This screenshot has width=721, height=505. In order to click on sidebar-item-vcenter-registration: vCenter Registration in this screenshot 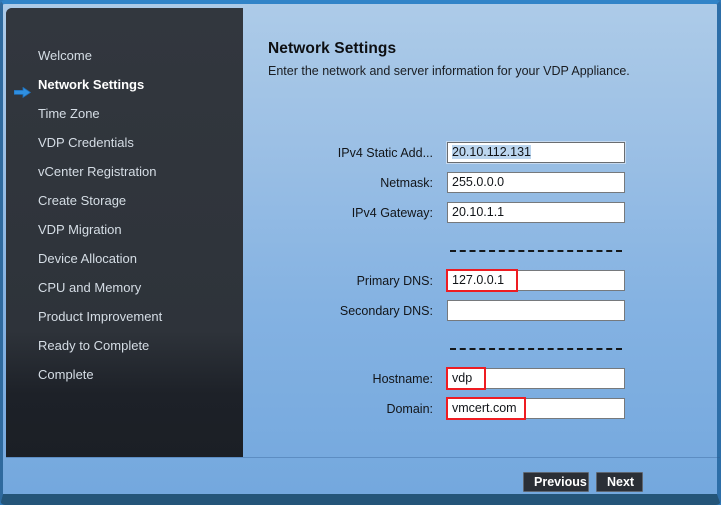, I will do `click(124, 171)`.